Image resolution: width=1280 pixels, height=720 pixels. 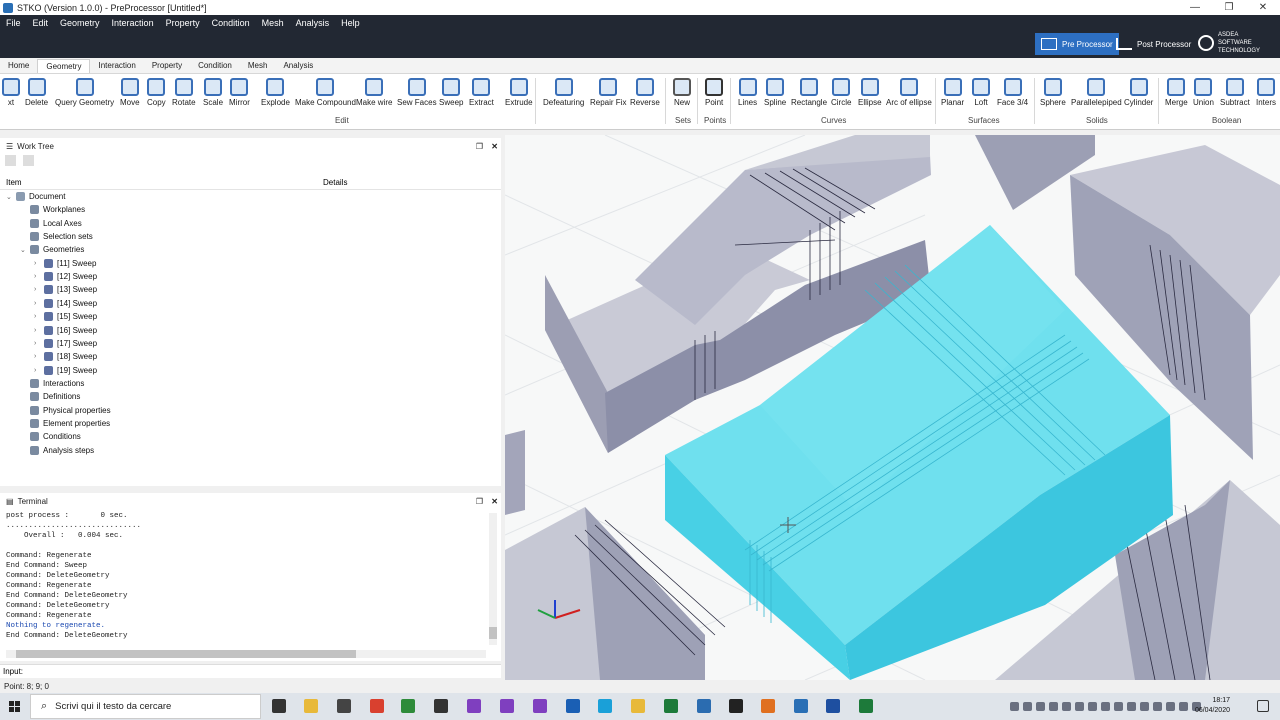 What do you see at coordinates (239, 92) in the screenshot?
I see `mirror-button: Mirror` at bounding box center [239, 92].